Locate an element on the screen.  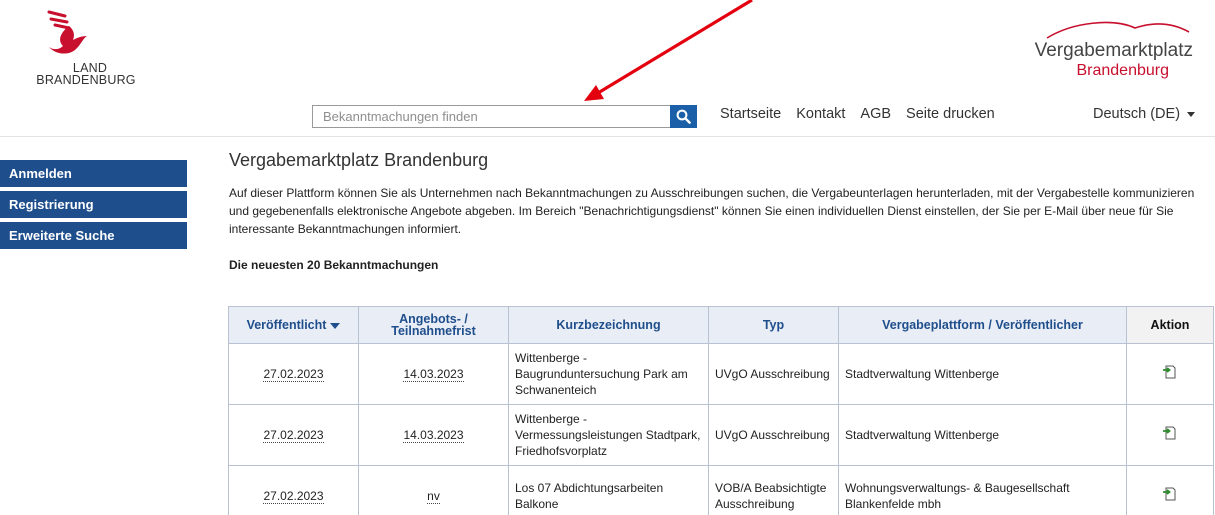
search-input is located at coordinates (491, 116).